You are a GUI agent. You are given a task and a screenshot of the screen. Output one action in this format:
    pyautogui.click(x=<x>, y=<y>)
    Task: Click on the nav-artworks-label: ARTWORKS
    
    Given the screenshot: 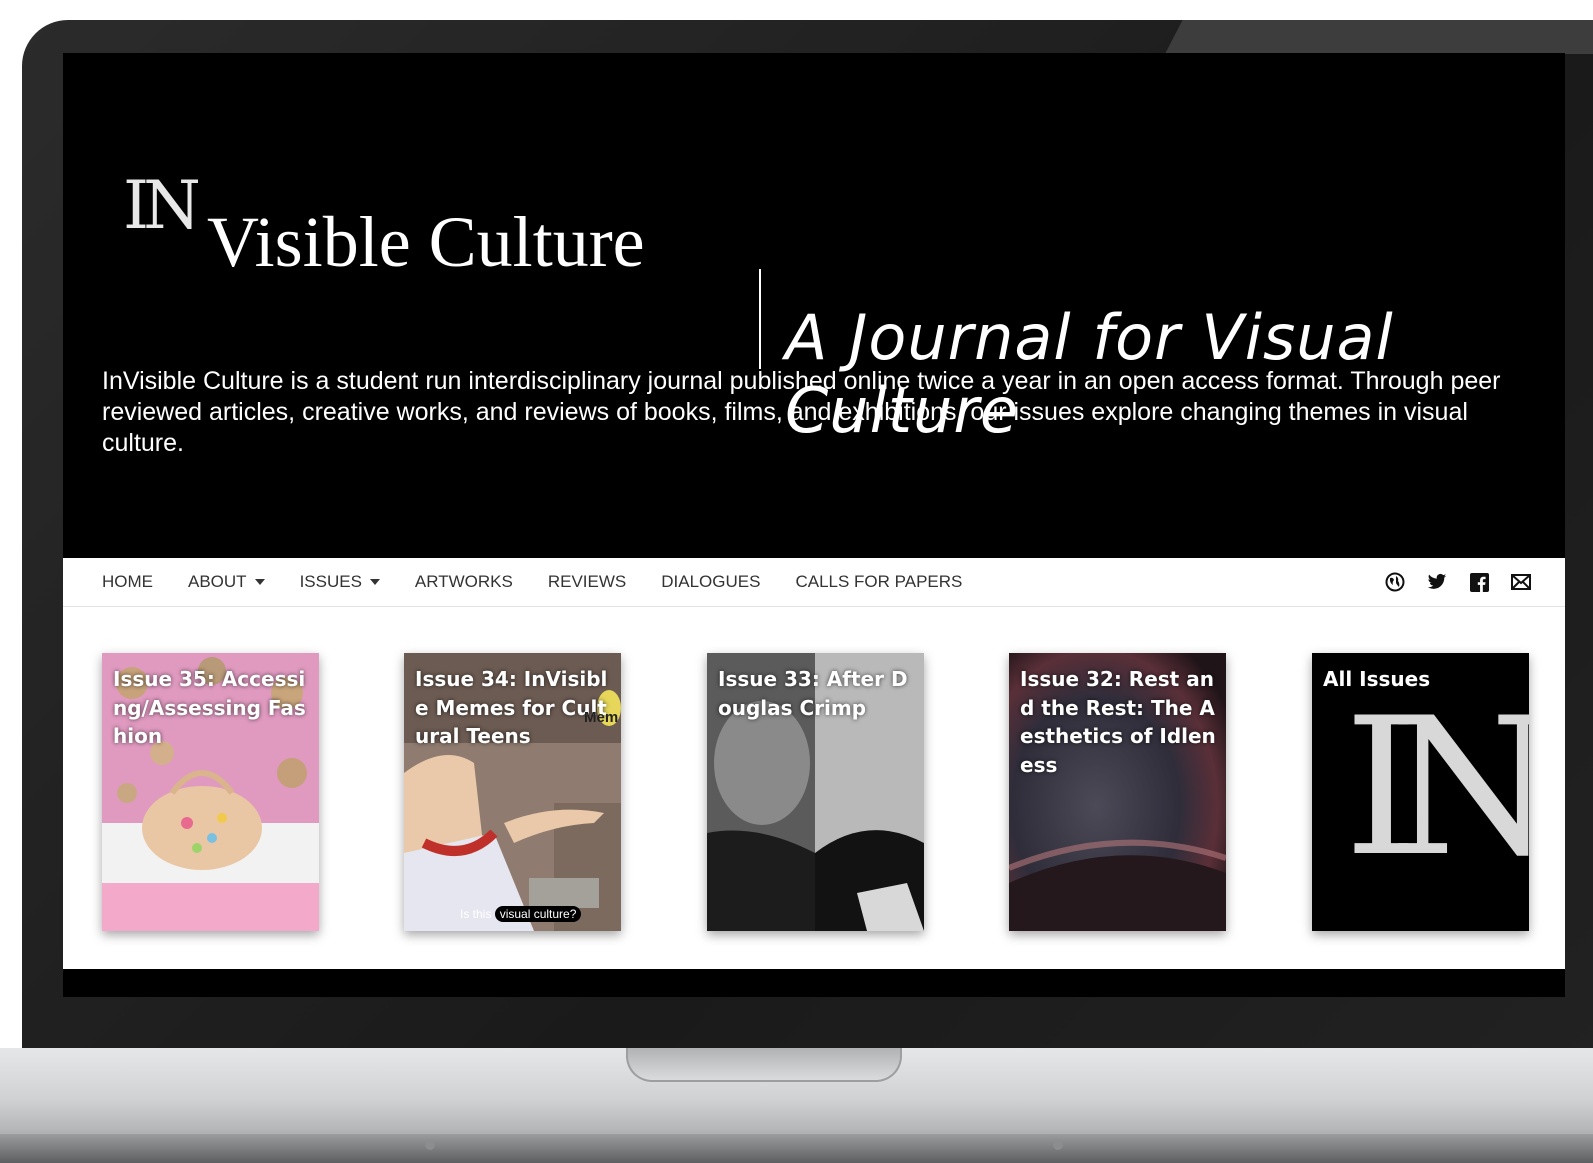 What is the action you would take?
    pyautogui.click(x=463, y=581)
    